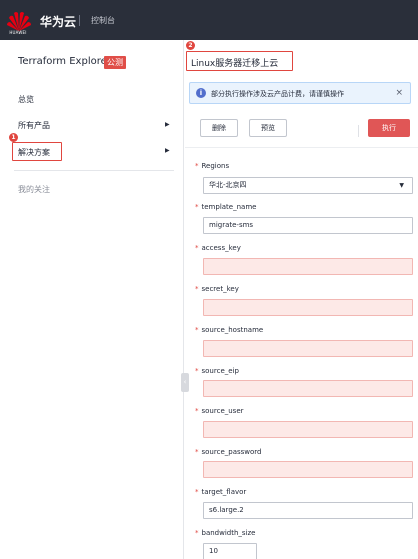 The width and height of the screenshot is (418, 559). What do you see at coordinates (230, 551) in the screenshot?
I see `bandwidth-size-input: 10` at bounding box center [230, 551].